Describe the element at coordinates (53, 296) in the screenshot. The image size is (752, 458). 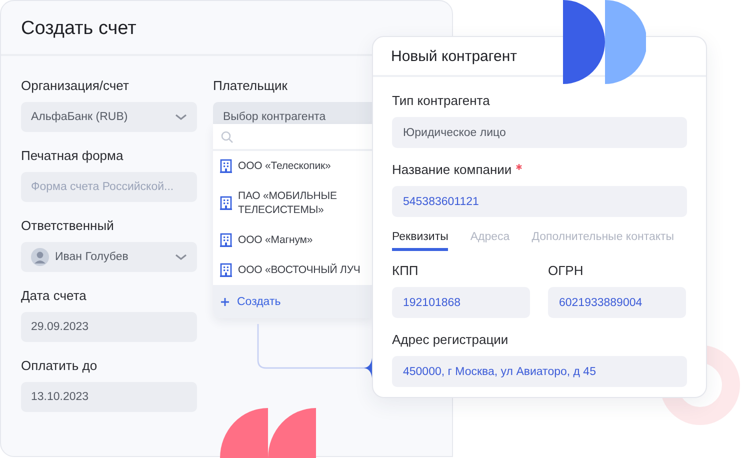
I see `field-label: Дата счета` at that location.